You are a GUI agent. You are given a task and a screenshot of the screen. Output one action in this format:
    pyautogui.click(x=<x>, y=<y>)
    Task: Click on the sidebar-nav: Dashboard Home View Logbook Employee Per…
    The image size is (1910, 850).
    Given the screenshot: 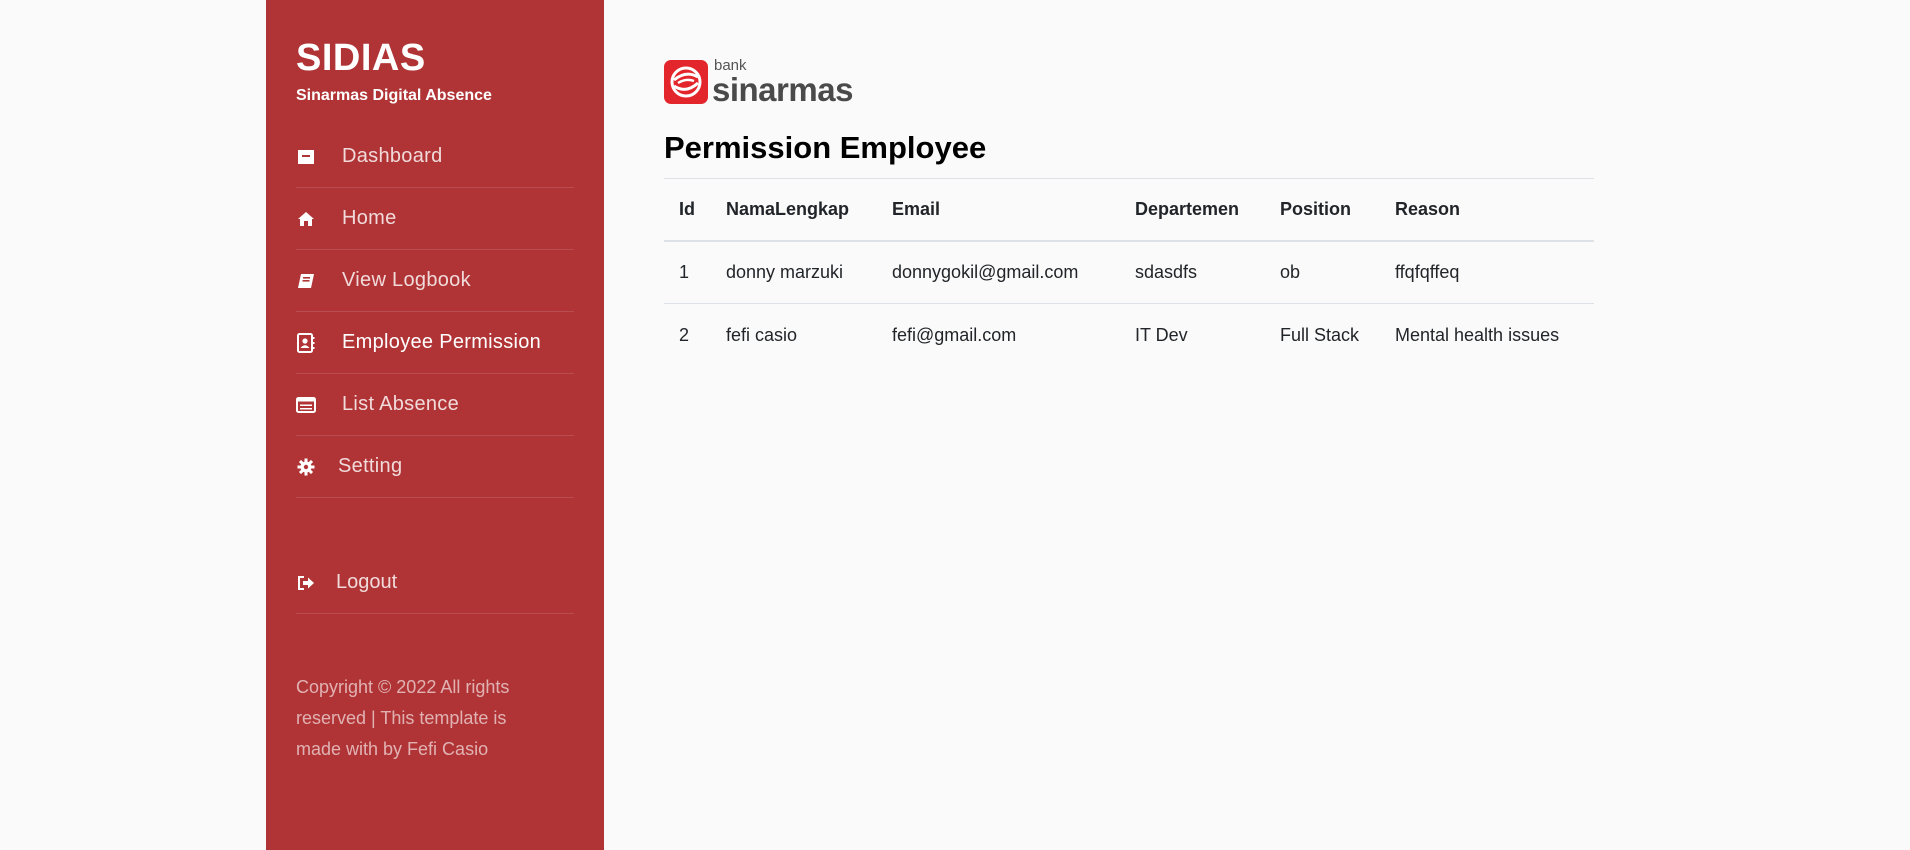 What is the action you would take?
    pyautogui.click(x=435, y=312)
    